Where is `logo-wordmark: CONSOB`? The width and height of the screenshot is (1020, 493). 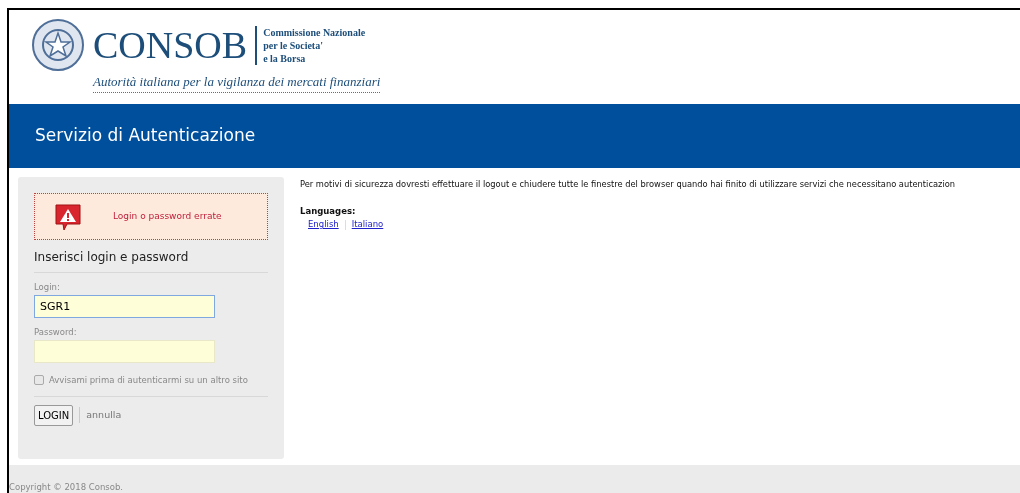
logo-wordmark: CONSOB is located at coordinates (170, 45).